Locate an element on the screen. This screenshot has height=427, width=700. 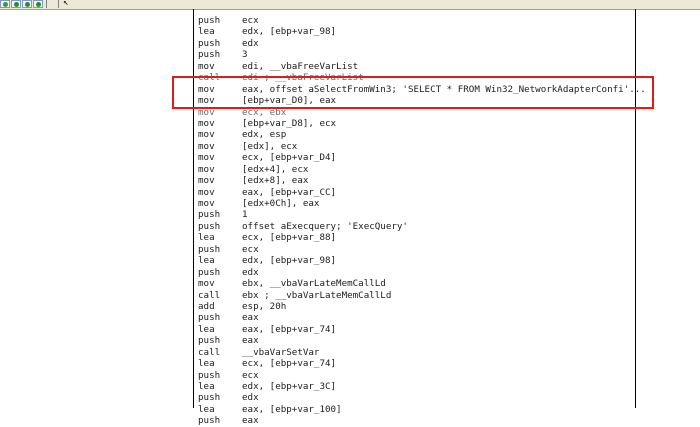
instruction-operands: ecx, [ebp+var_88] is located at coordinates (289, 238).